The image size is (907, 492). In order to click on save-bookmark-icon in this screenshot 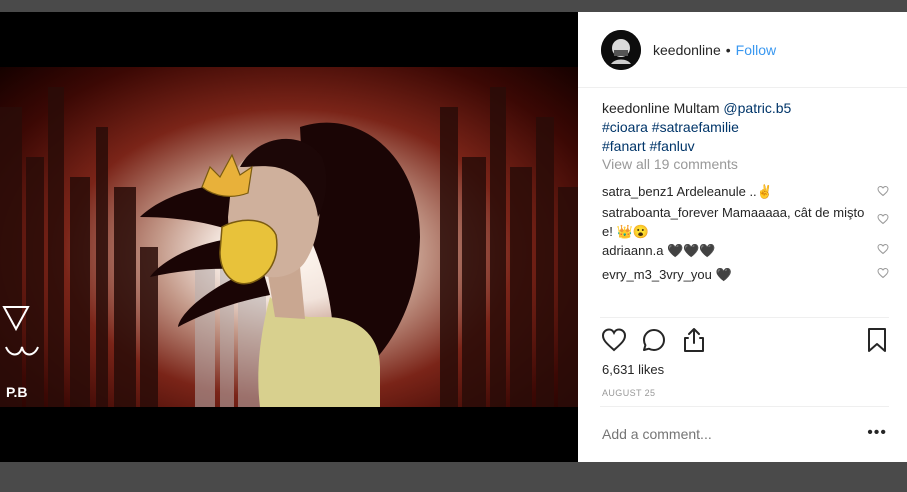, I will do `click(877, 340)`.